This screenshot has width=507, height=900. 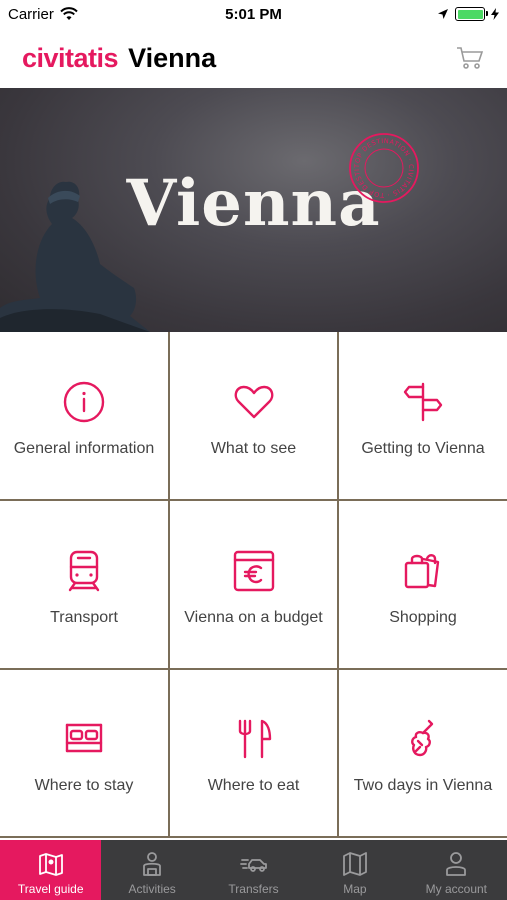 What do you see at coordinates (253, 785) in the screenshot?
I see `tile-label: Where to eat` at bounding box center [253, 785].